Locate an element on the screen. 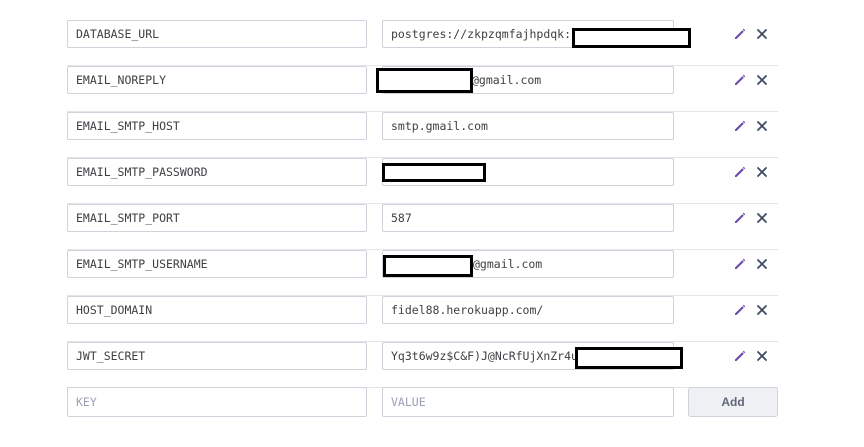 The image size is (864, 447). config-var-row: DATABASE_URL postgres://zkpzqmfajhpdqk: is located at coordinates (432, 43).